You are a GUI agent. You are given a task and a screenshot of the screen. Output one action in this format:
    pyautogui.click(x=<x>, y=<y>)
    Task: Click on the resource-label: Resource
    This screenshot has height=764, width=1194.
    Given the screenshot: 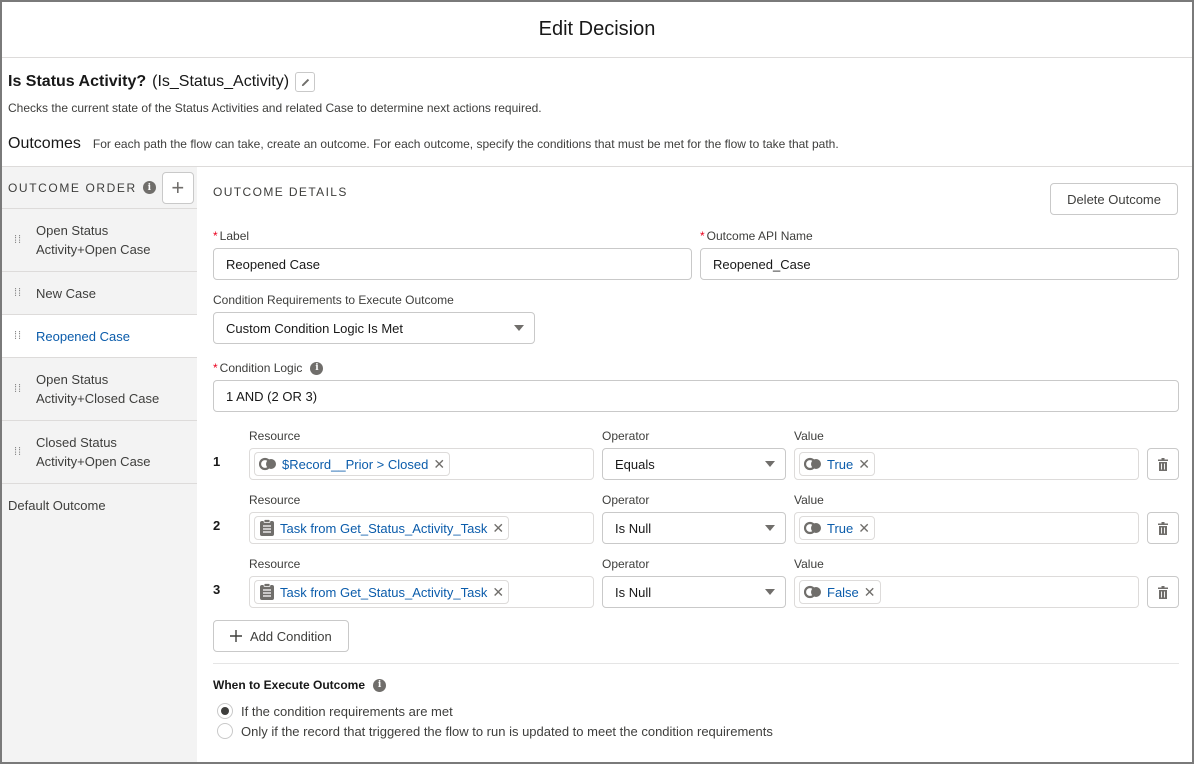 What is the action you would take?
    pyautogui.click(x=275, y=436)
    